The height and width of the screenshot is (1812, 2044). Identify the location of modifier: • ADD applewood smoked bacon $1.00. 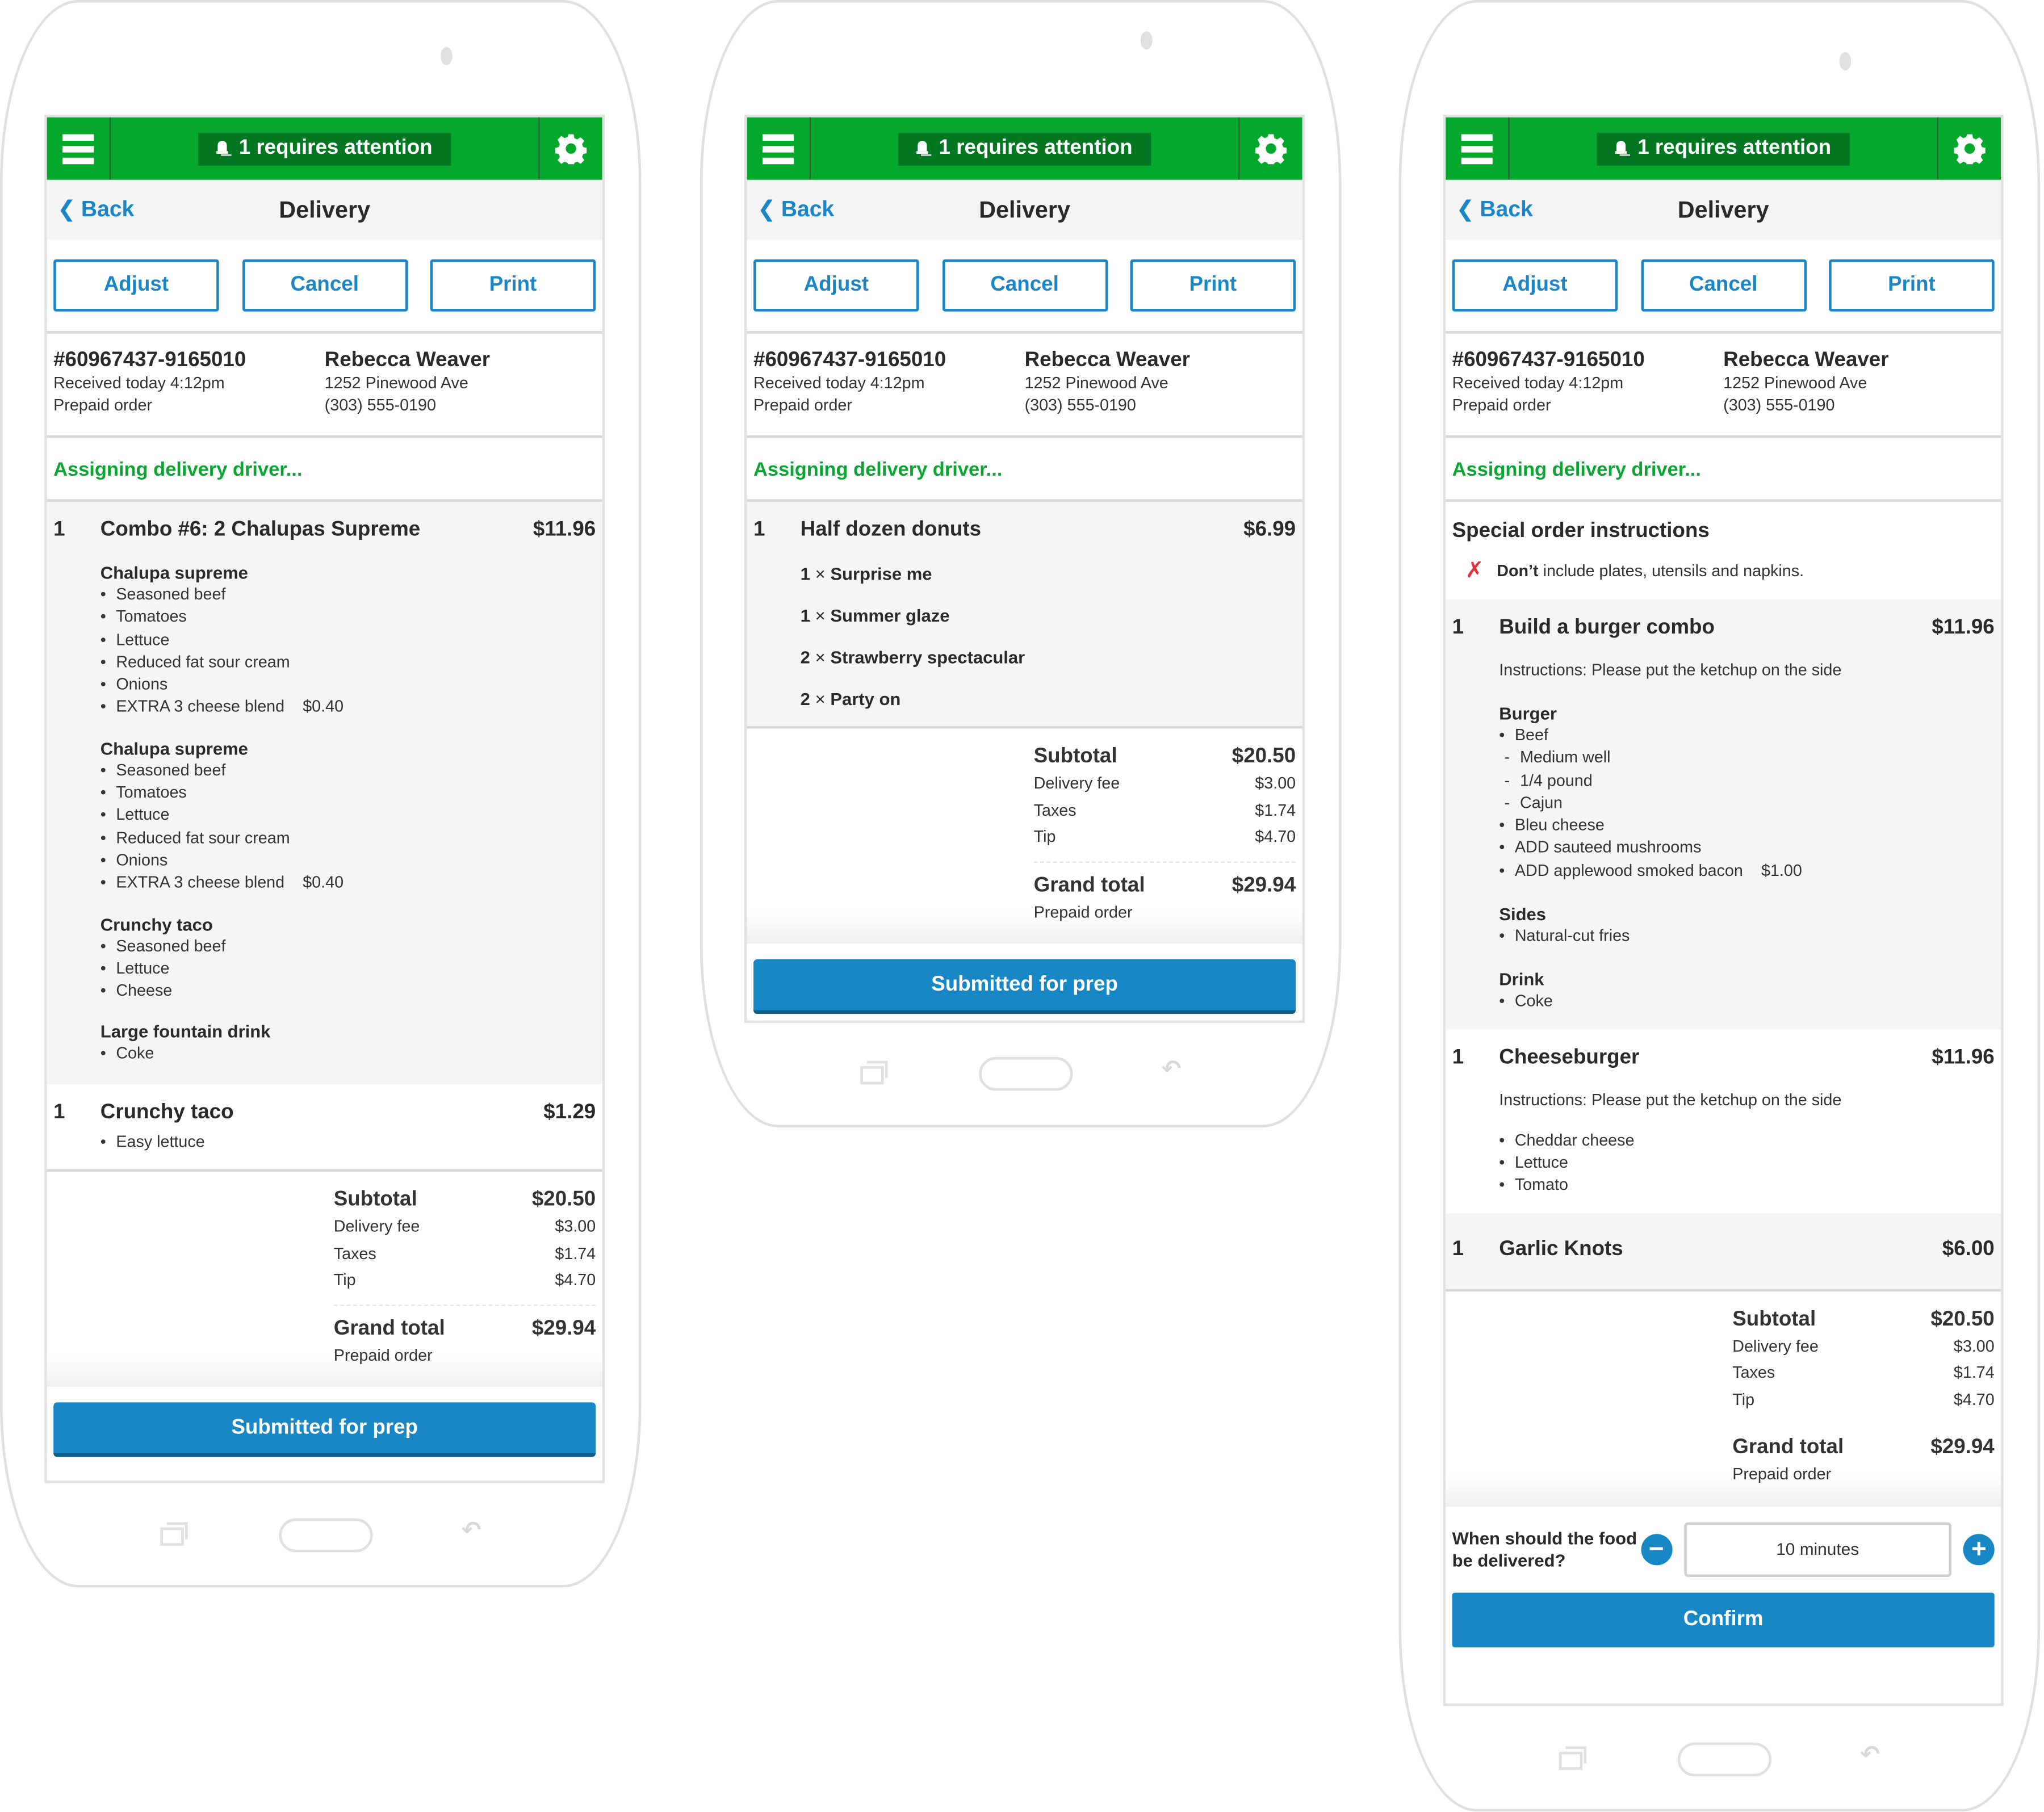
(1650, 870).